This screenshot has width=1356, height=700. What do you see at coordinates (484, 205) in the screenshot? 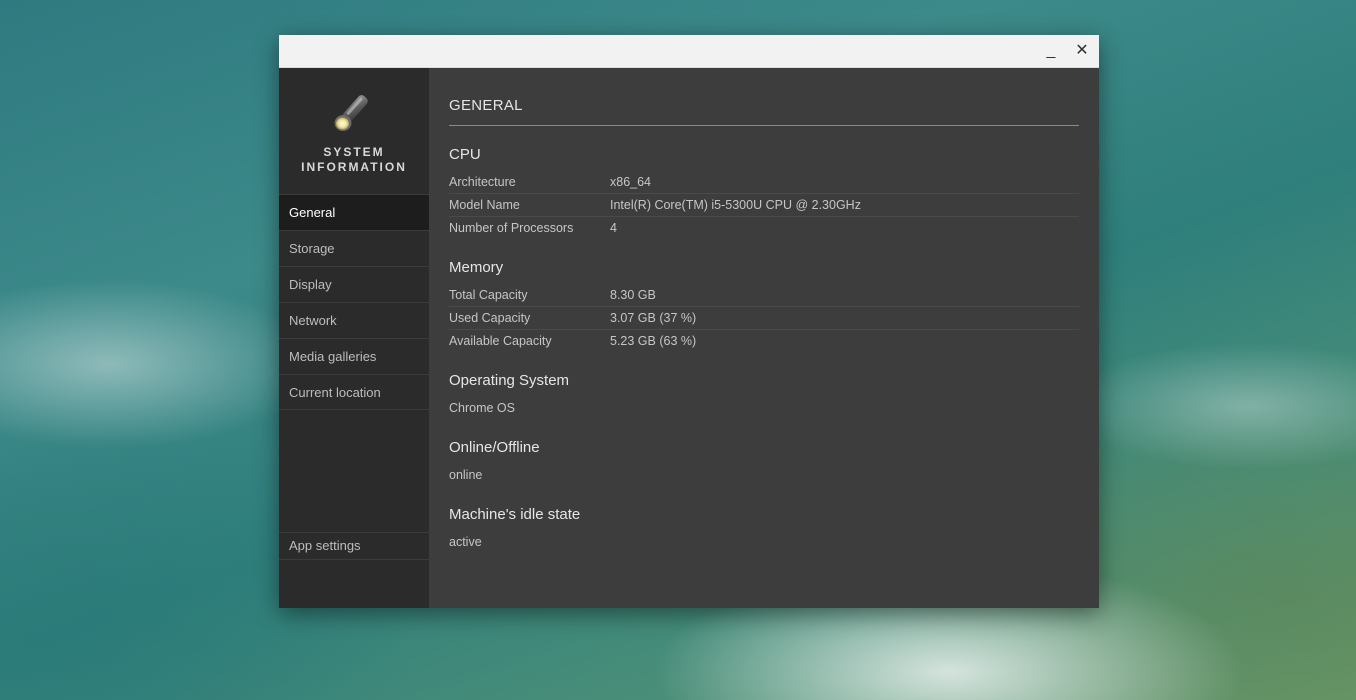
I see `row-key: Model Name` at bounding box center [484, 205].